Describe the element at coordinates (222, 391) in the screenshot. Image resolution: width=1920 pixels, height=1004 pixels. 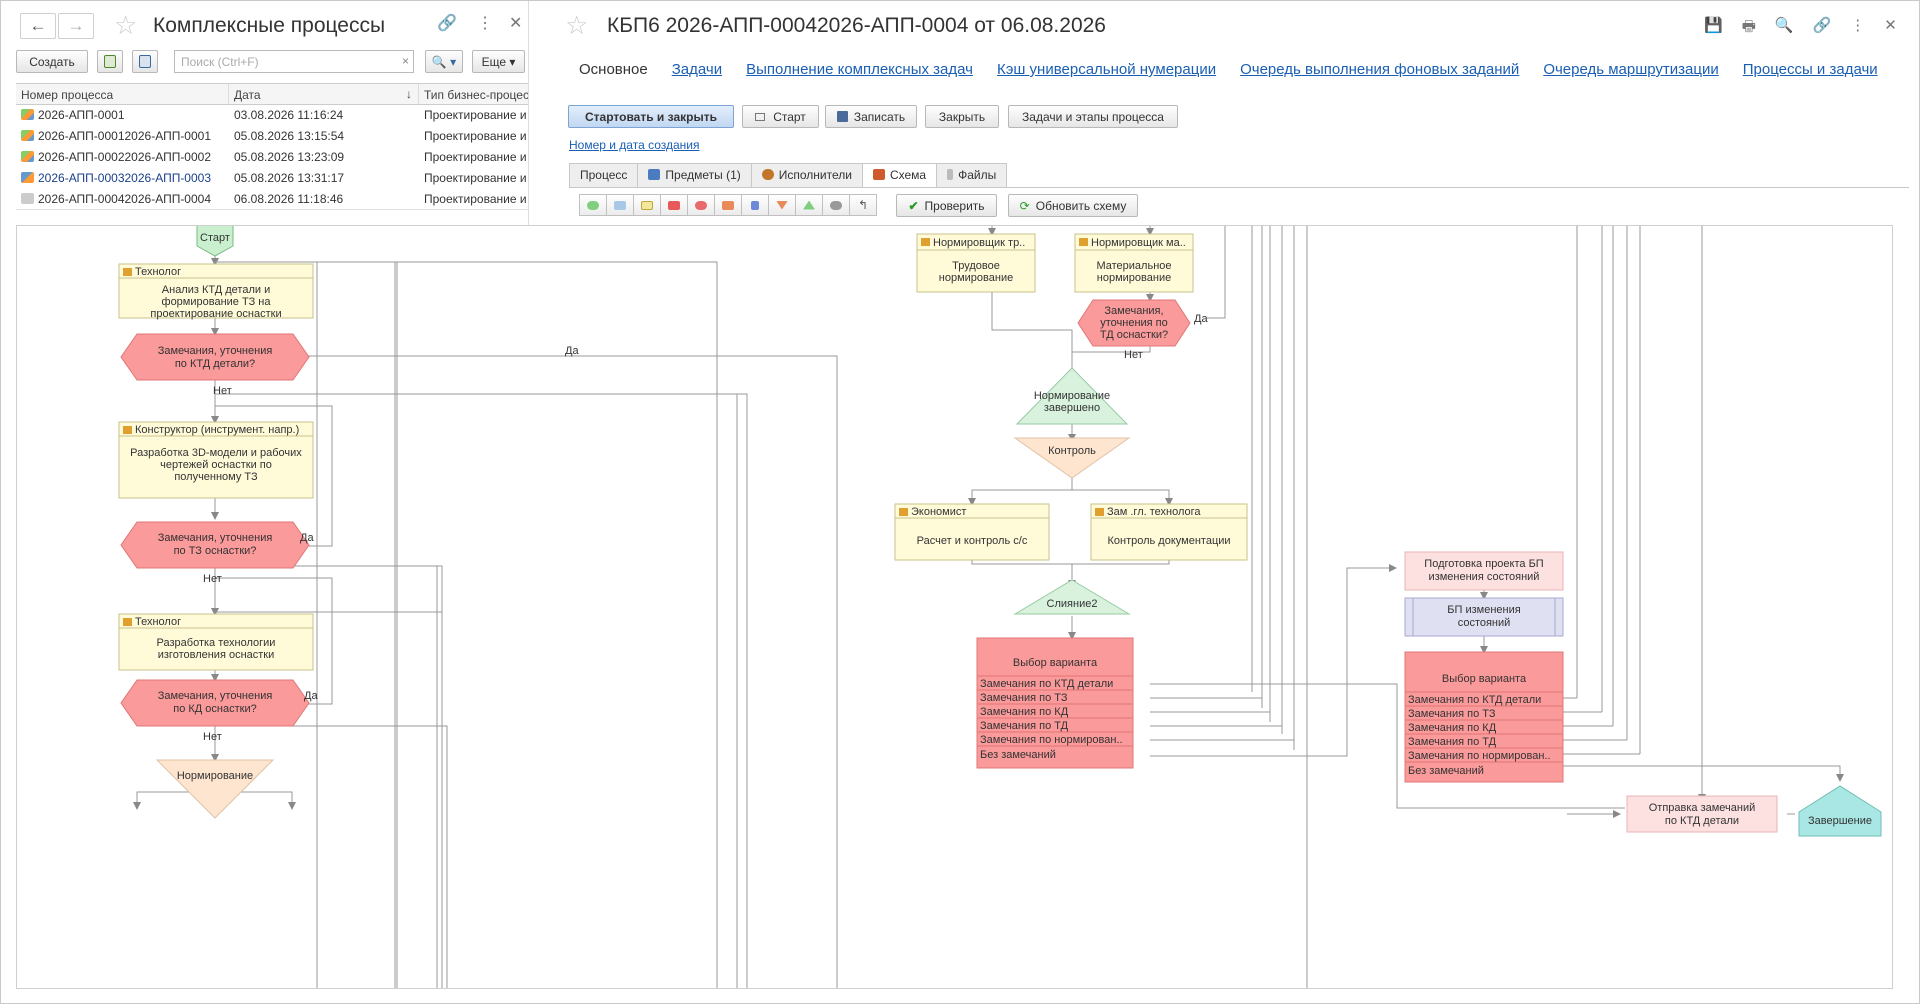
I see `no-label: Нет` at that location.